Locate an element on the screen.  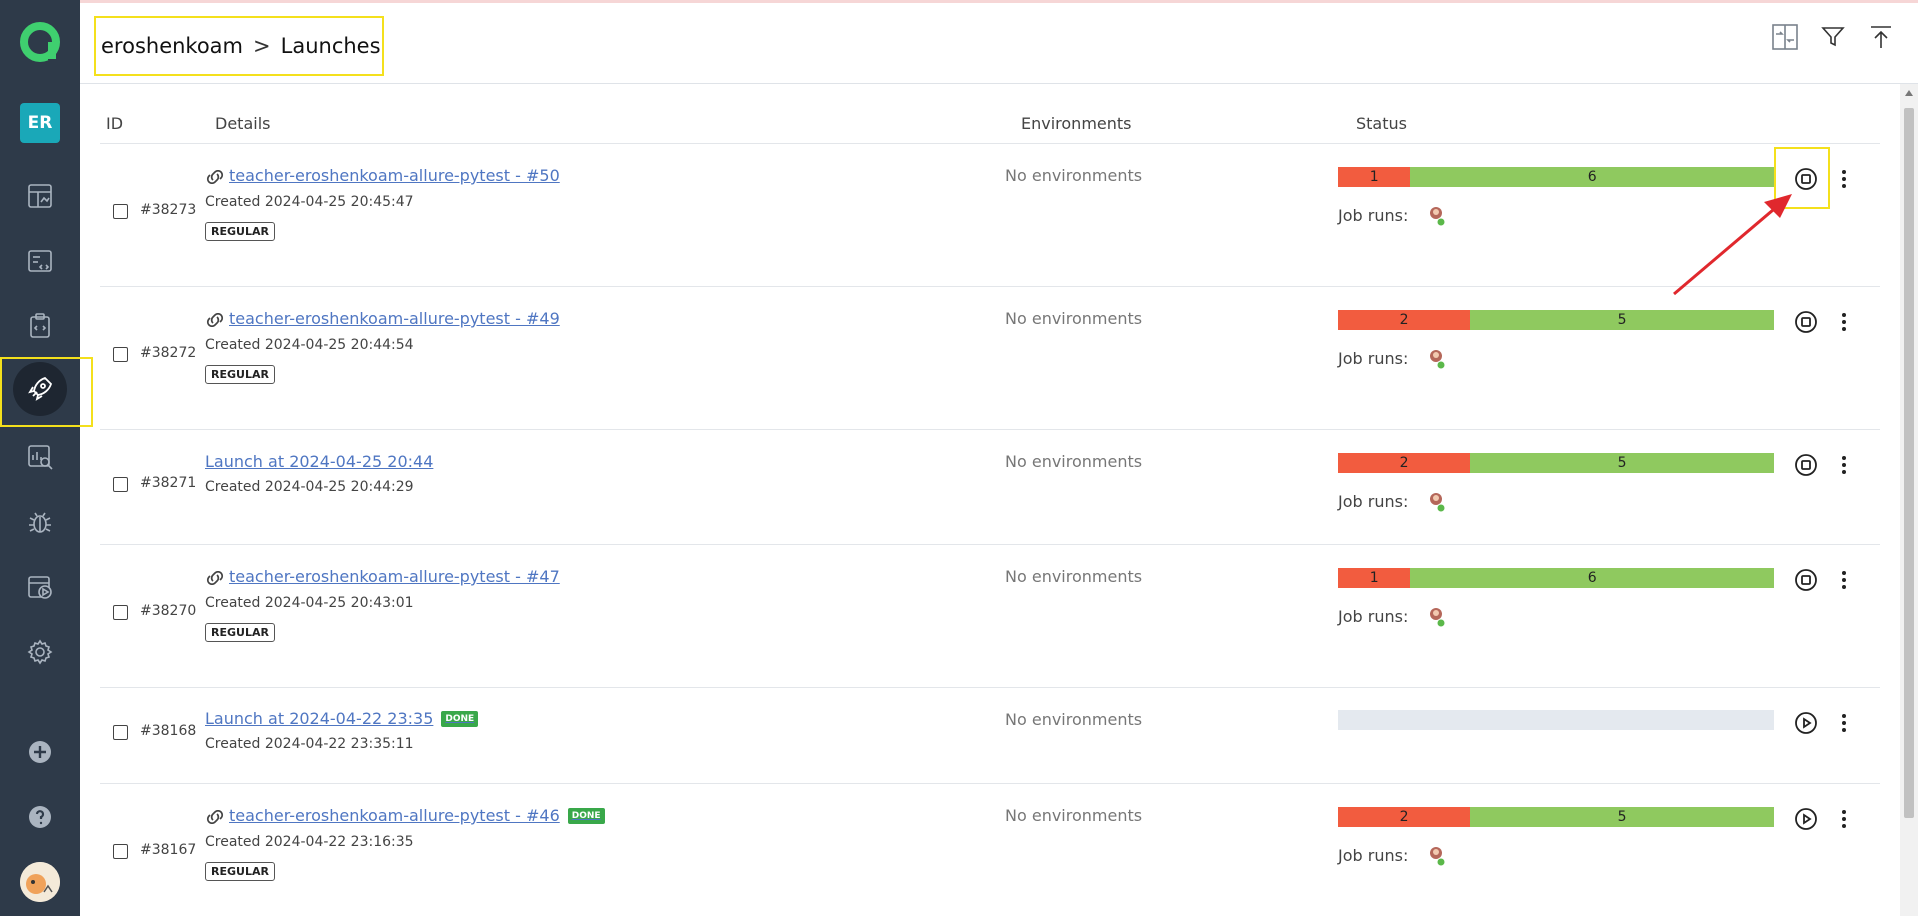
breadcrumb: eroshenkoam > Launches is located at coordinates (239, 46).